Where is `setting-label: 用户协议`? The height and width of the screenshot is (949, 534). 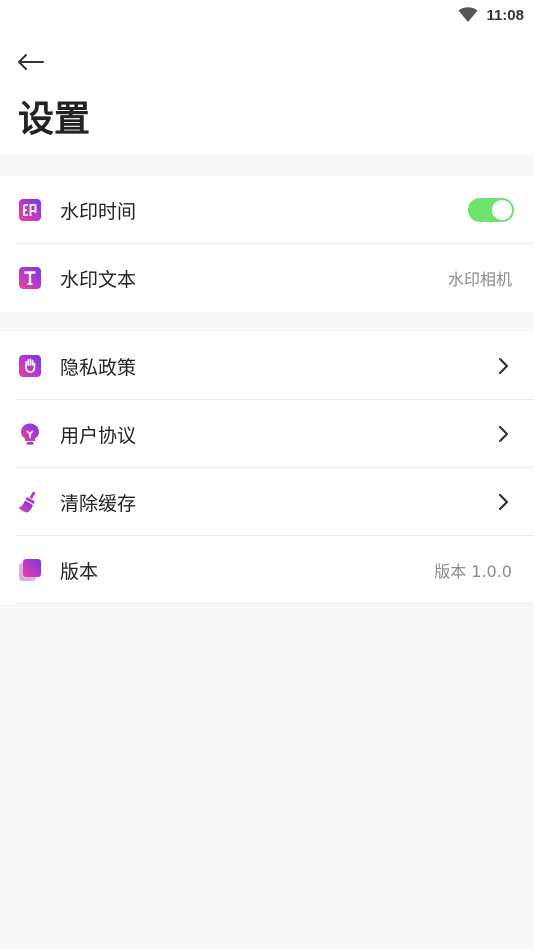 setting-label: 用户协议 is located at coordinates (98, 435).